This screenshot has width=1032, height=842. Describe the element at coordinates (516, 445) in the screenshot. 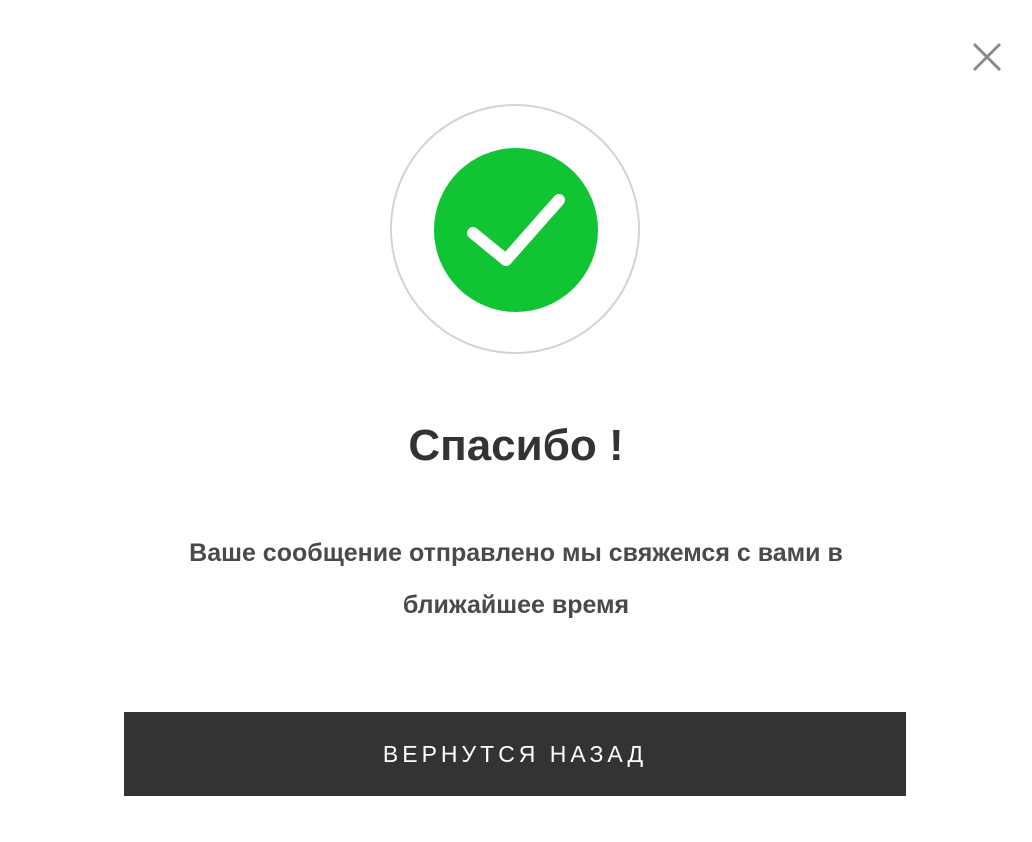

I see `modal-title: Спасибо !` at that location.